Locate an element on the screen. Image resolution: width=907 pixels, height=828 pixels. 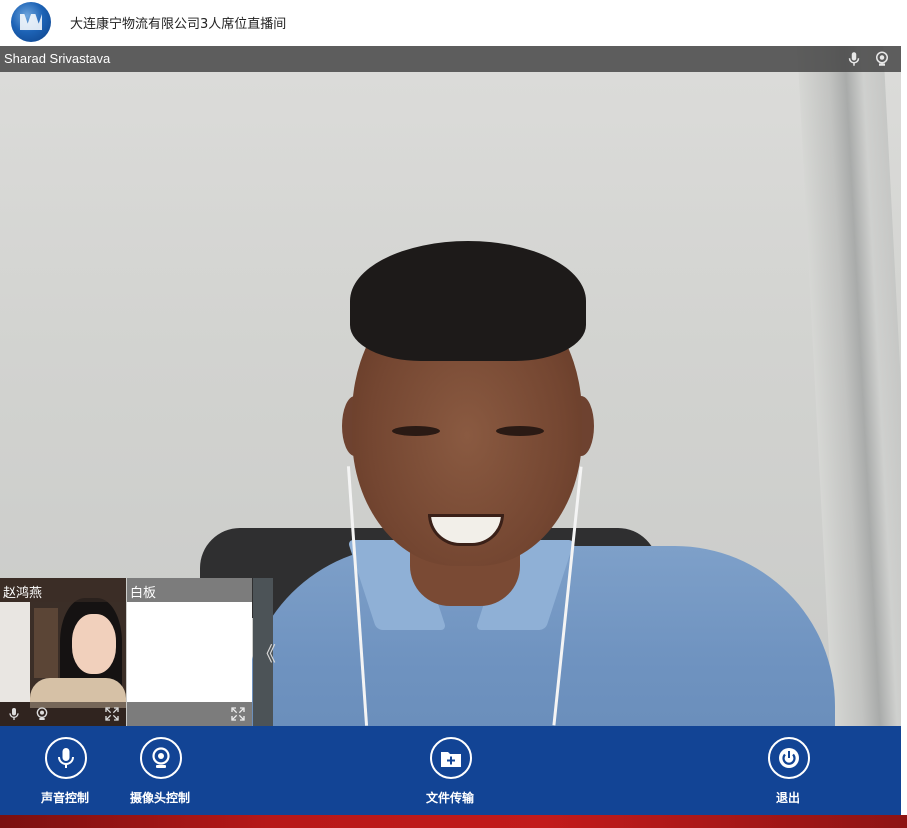
thumbnail-face is located at coordinates (94, 644).